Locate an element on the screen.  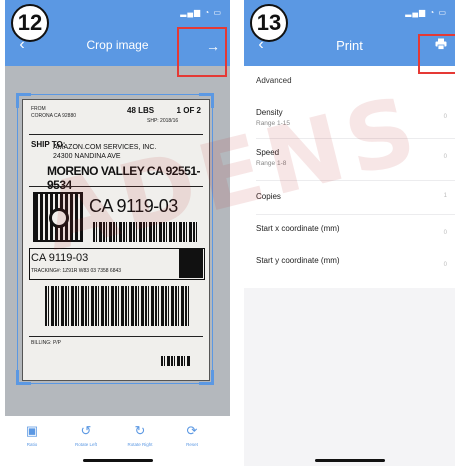
setting-subtitle: Range 1-15 is located at coordinates (273, 123).